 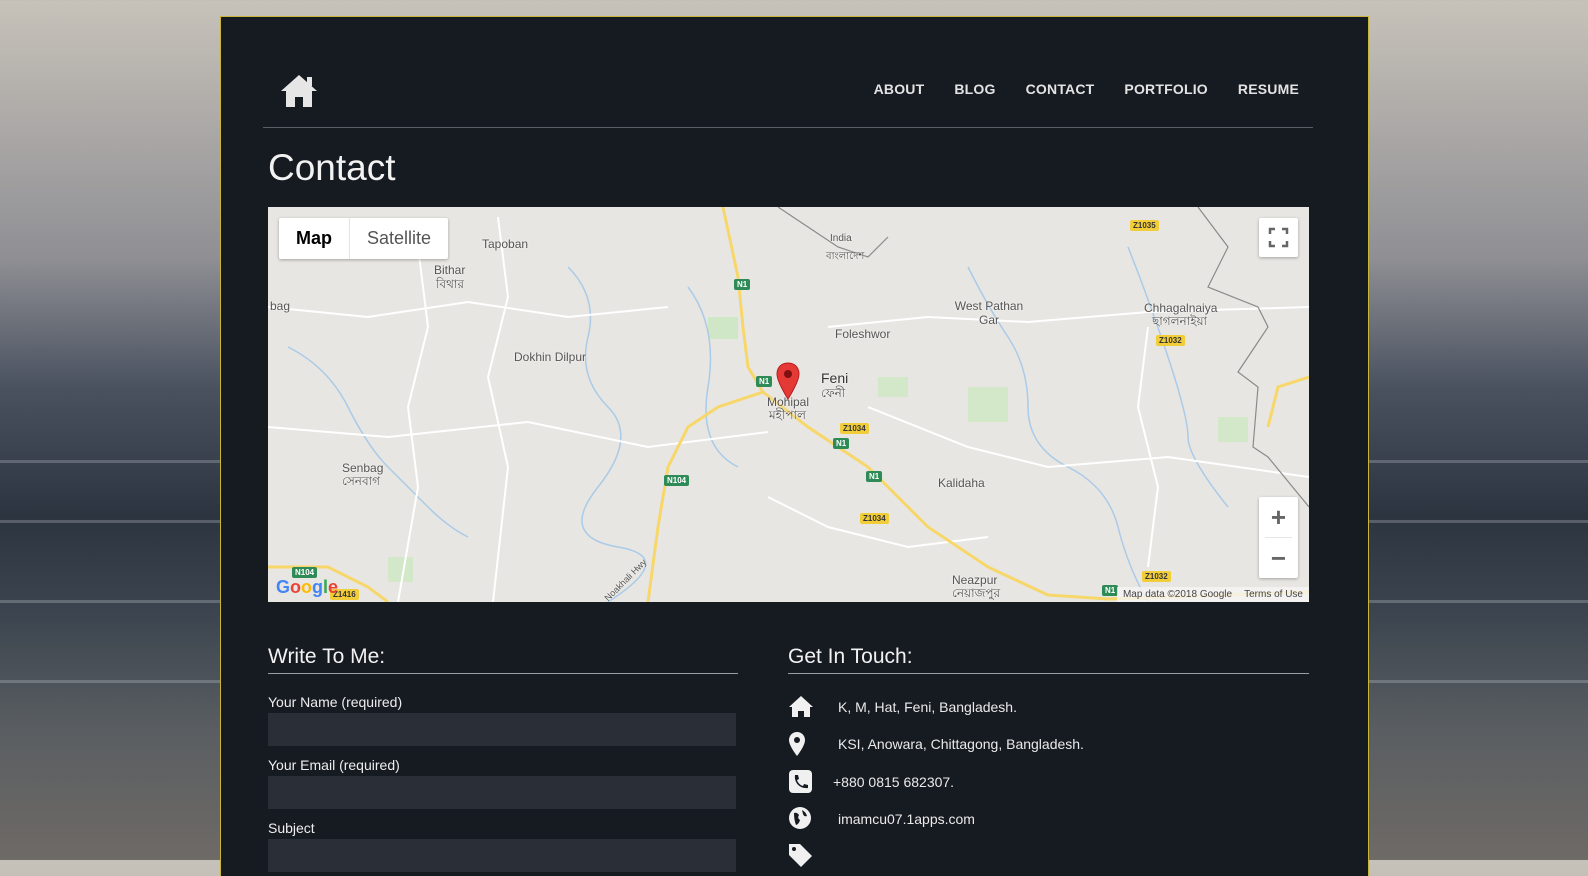 What do you see at coordinates (505, 244) in the screenshot?
I see `map-label-tapoban: Tapoban` at bounding box center [505, 244].